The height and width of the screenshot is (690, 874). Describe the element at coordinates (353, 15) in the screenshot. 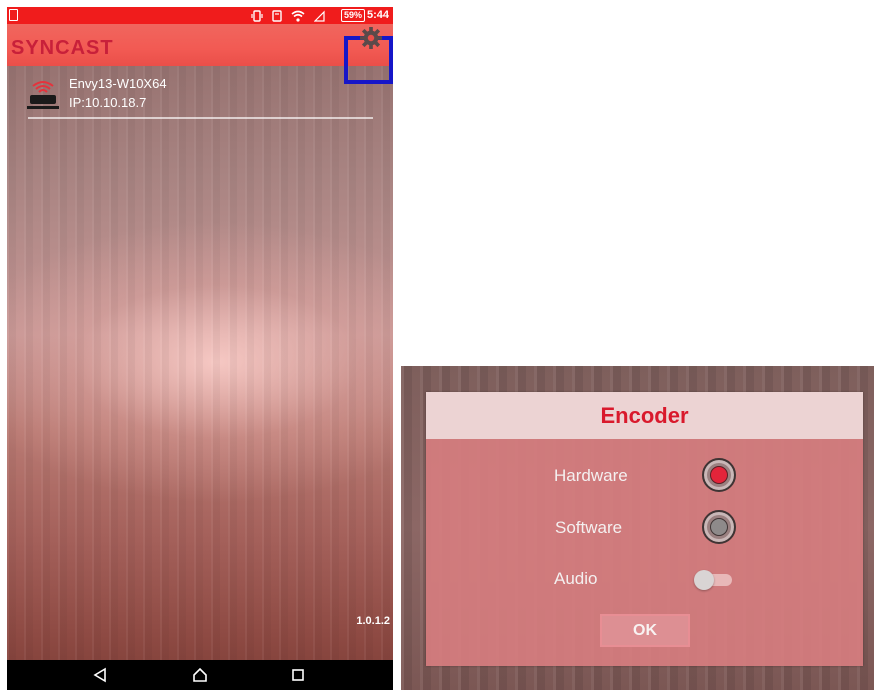

I see `battery-indicator: 59%` at that location.